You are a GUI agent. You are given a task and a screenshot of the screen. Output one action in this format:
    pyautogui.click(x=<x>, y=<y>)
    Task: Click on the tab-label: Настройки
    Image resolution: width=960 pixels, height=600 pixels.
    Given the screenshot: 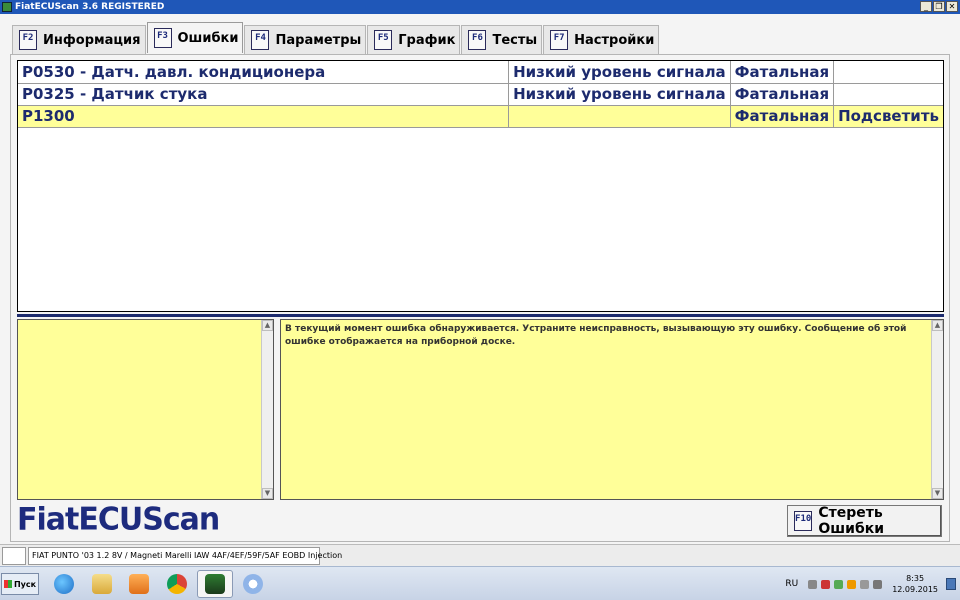 What is the action you would take?
    pyautogui.click(x=614, y=40)
    